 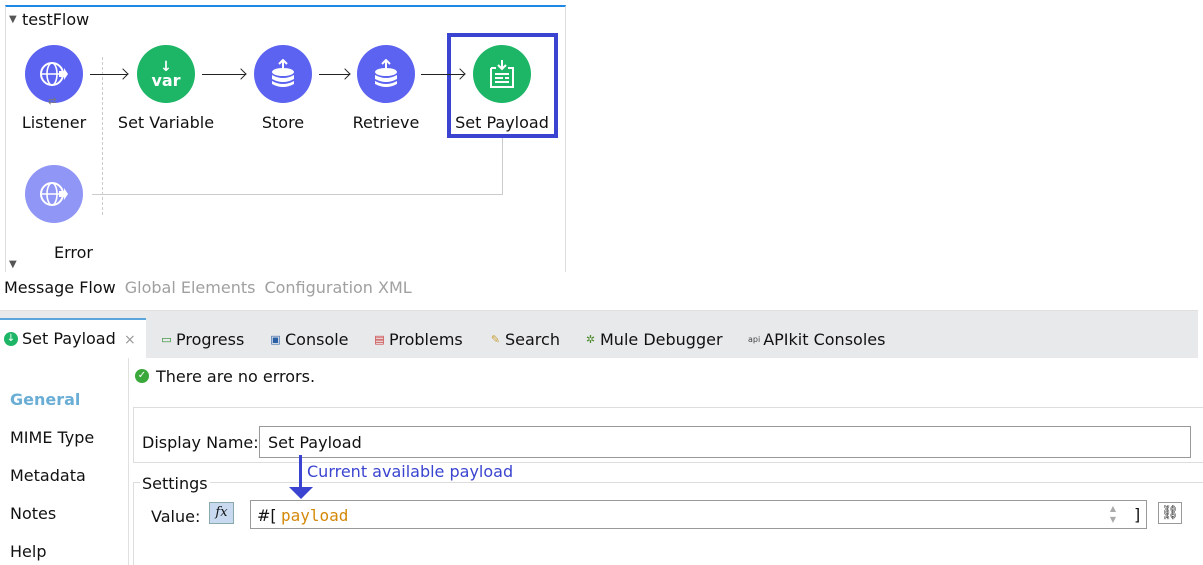 What do you see at coordinates (45, 399) in the screenshot?
I see `sidebar-item-general: General` at bounding box center [45, 399].